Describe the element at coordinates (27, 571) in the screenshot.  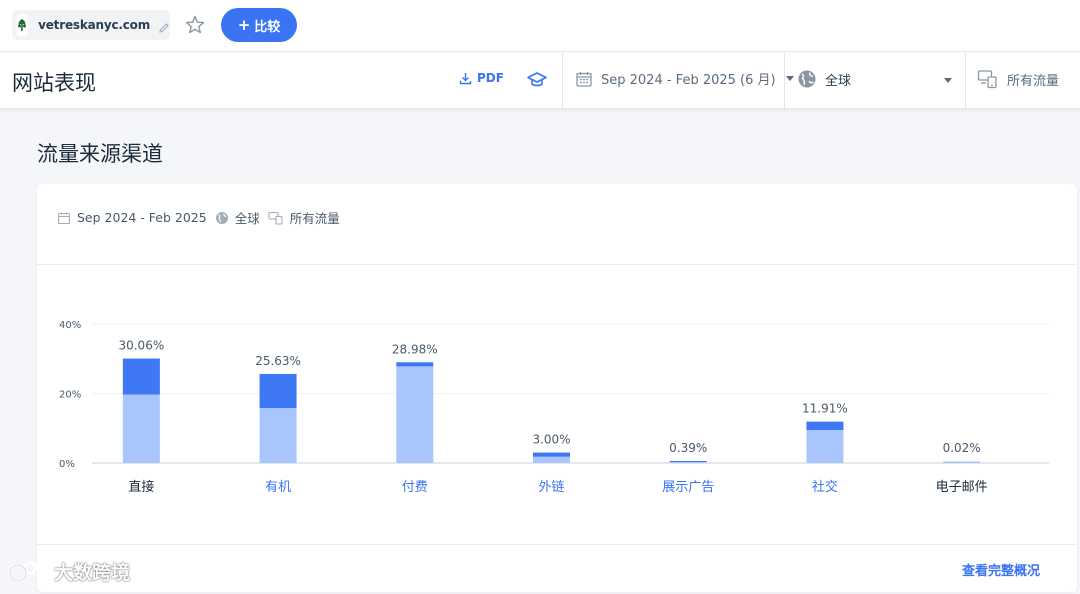
I see `watermark-logo-icon` at that location.